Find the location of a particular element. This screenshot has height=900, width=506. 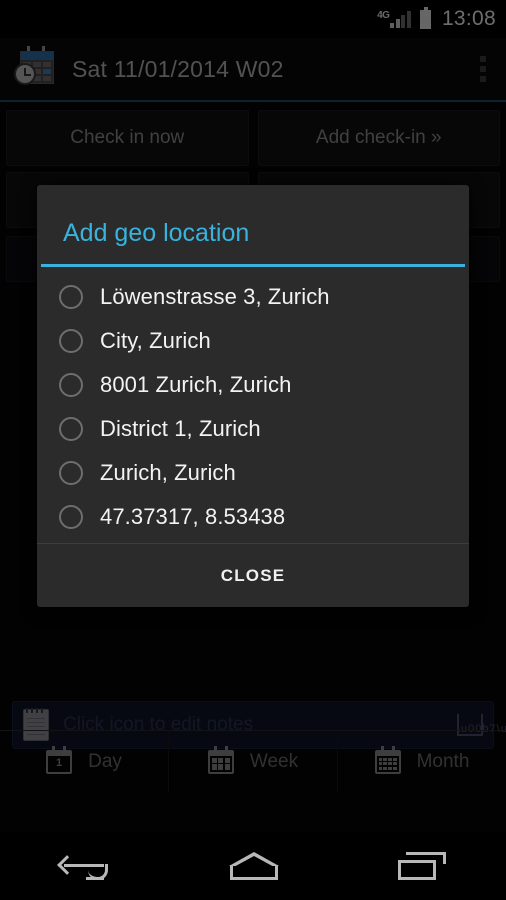

dialog-footer: CLOSE is located at coordinates (253, 575).